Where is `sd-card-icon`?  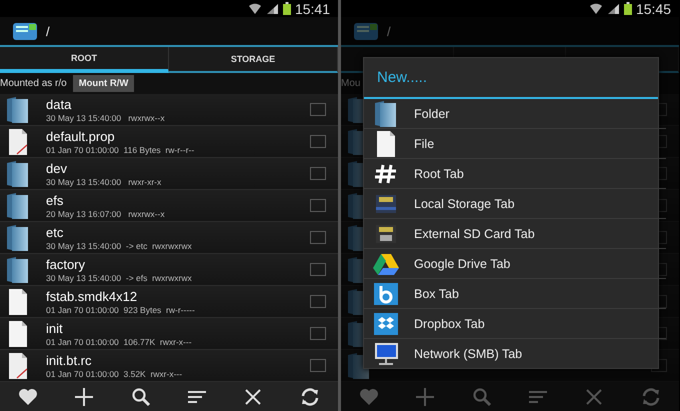
sd-card-icon is located at coordinates (386, 233).